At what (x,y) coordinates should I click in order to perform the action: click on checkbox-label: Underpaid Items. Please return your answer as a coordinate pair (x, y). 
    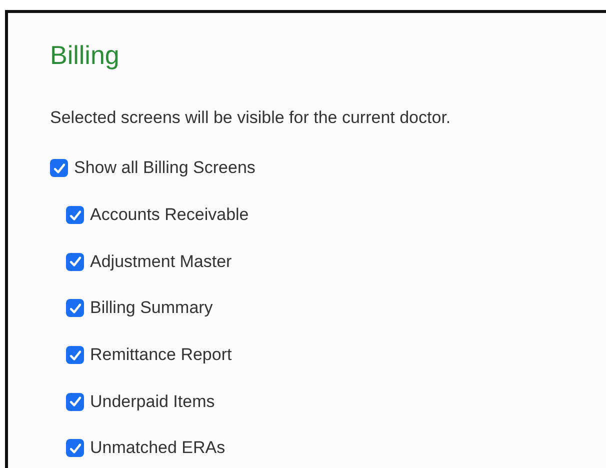
    Looking at the image, I should click on (152, 402).